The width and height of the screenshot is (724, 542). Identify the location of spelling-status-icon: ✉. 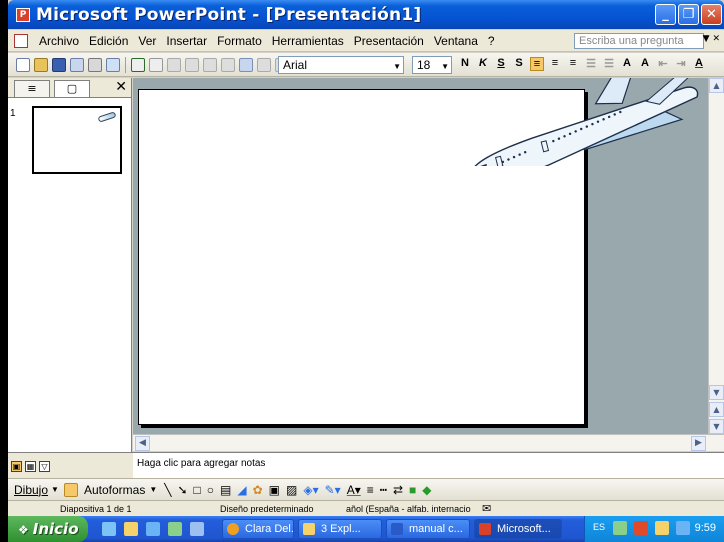
(486, 508).